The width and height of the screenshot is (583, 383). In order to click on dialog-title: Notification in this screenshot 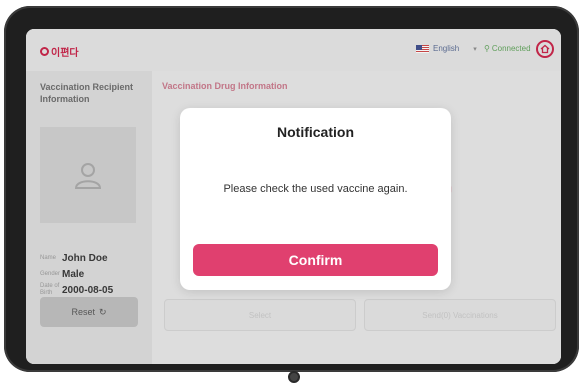, I will do `click(315, 132)`.